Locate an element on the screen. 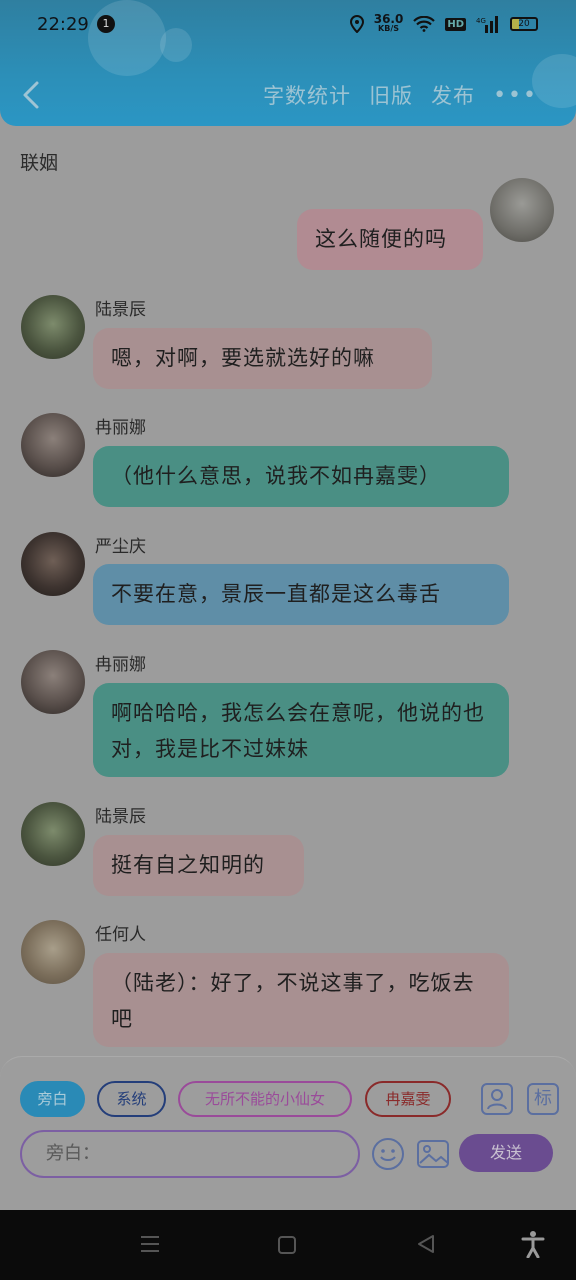 The height and width of the screenshot is (1280, 576). image-icon is located at coordinates (433, 1154).